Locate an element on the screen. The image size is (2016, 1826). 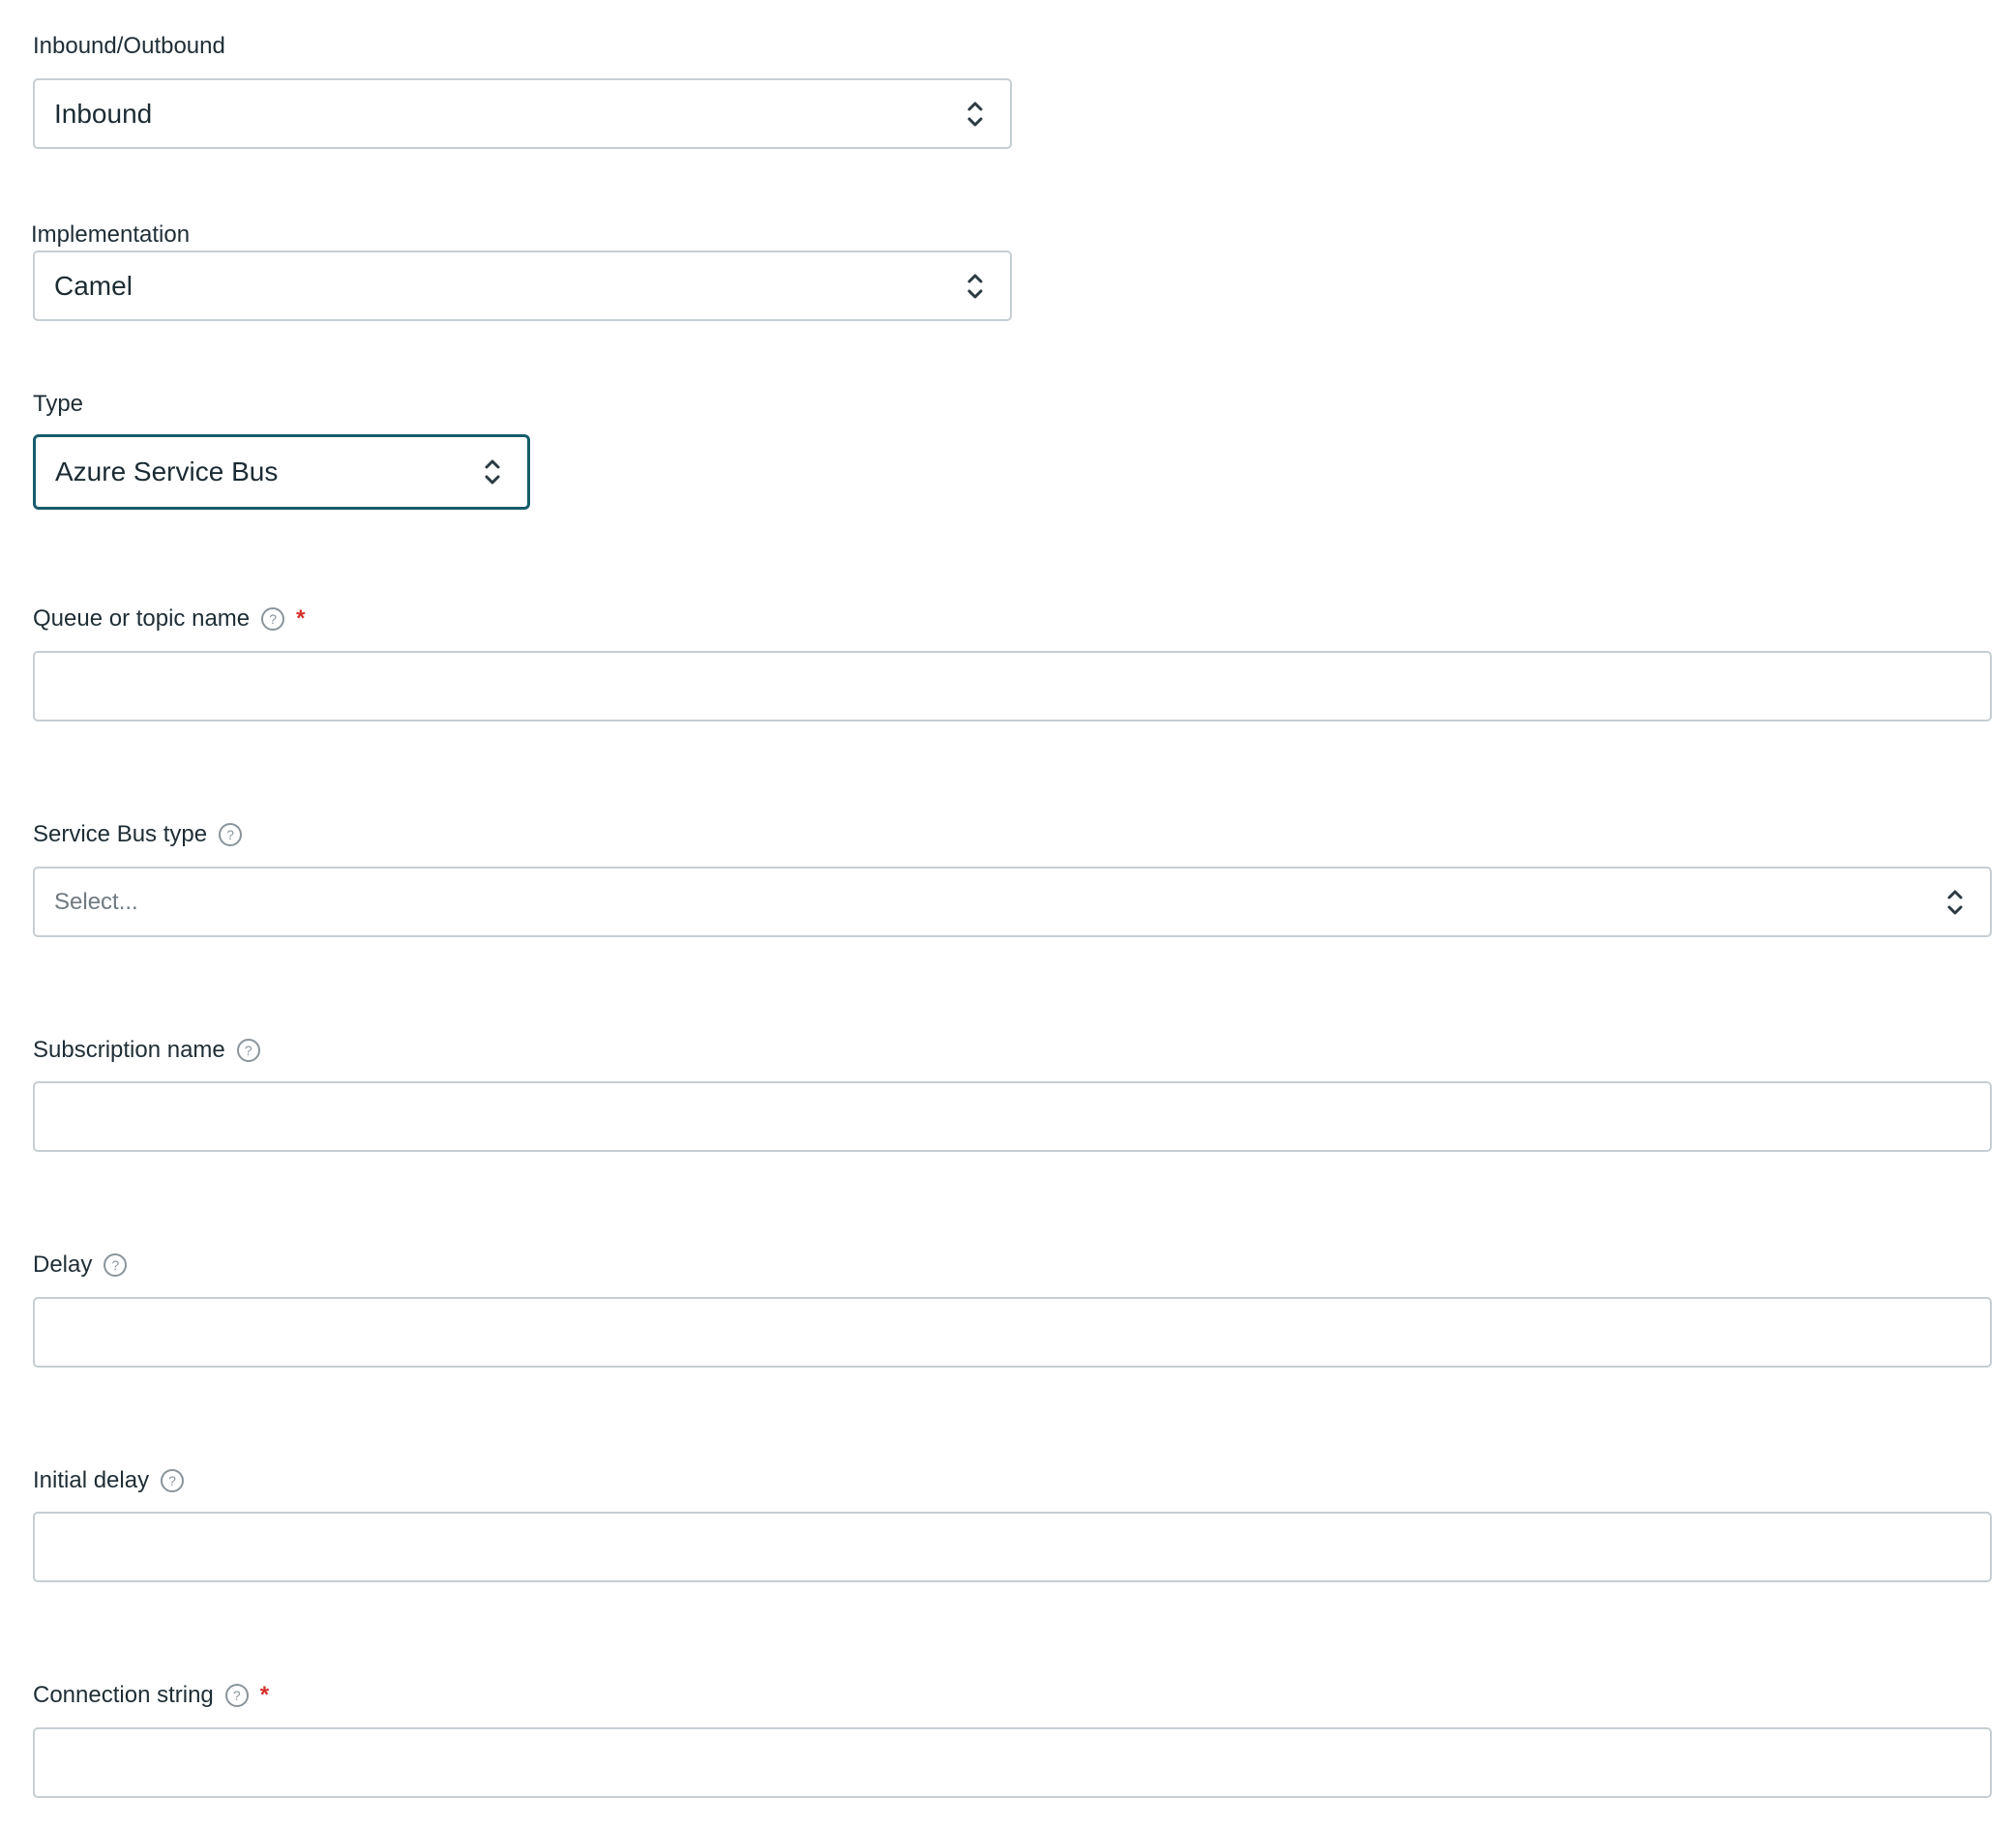
type-label: Type is located at coordinates (58, 404).